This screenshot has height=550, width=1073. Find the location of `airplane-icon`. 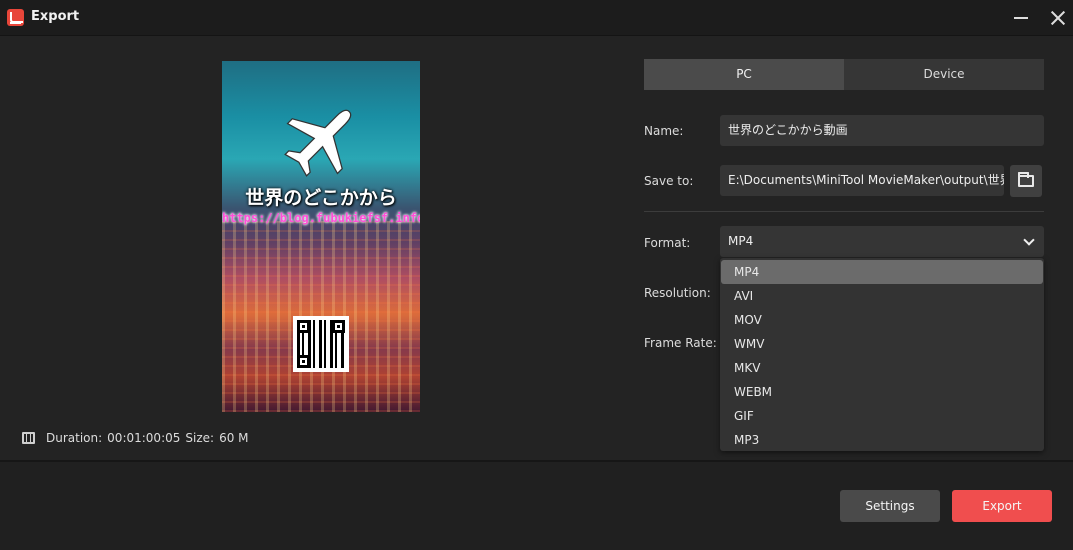

airplane-icon is located at coordinates (318, 143).